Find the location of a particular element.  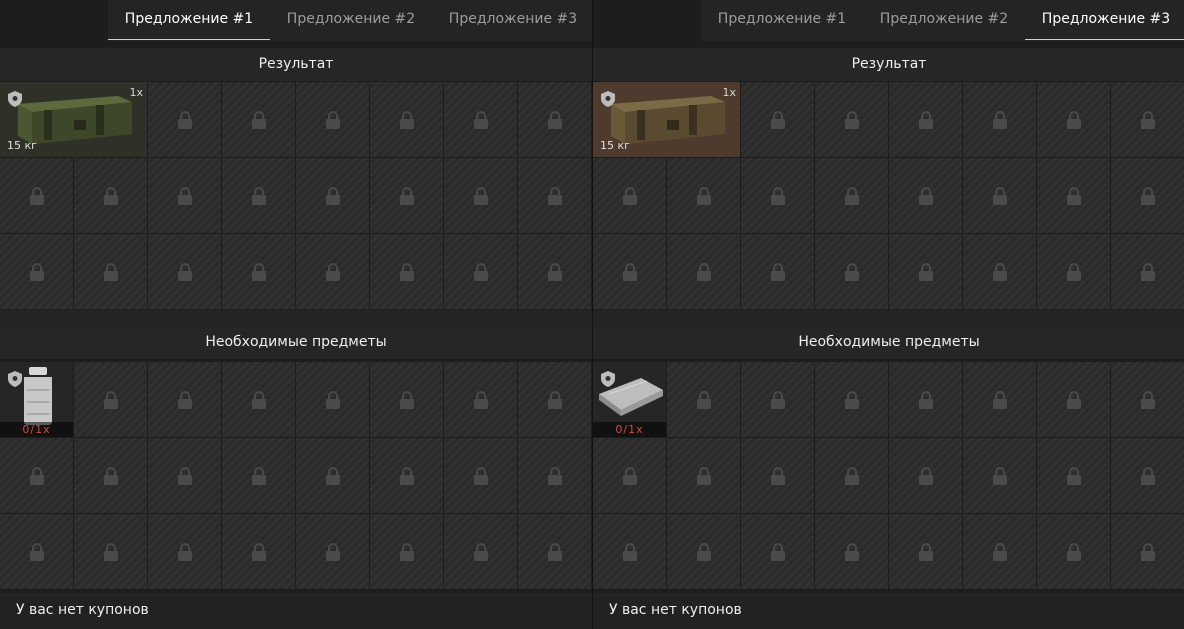

required-item-metal-sheets: 0/1x is located at coordinates (630, 400).